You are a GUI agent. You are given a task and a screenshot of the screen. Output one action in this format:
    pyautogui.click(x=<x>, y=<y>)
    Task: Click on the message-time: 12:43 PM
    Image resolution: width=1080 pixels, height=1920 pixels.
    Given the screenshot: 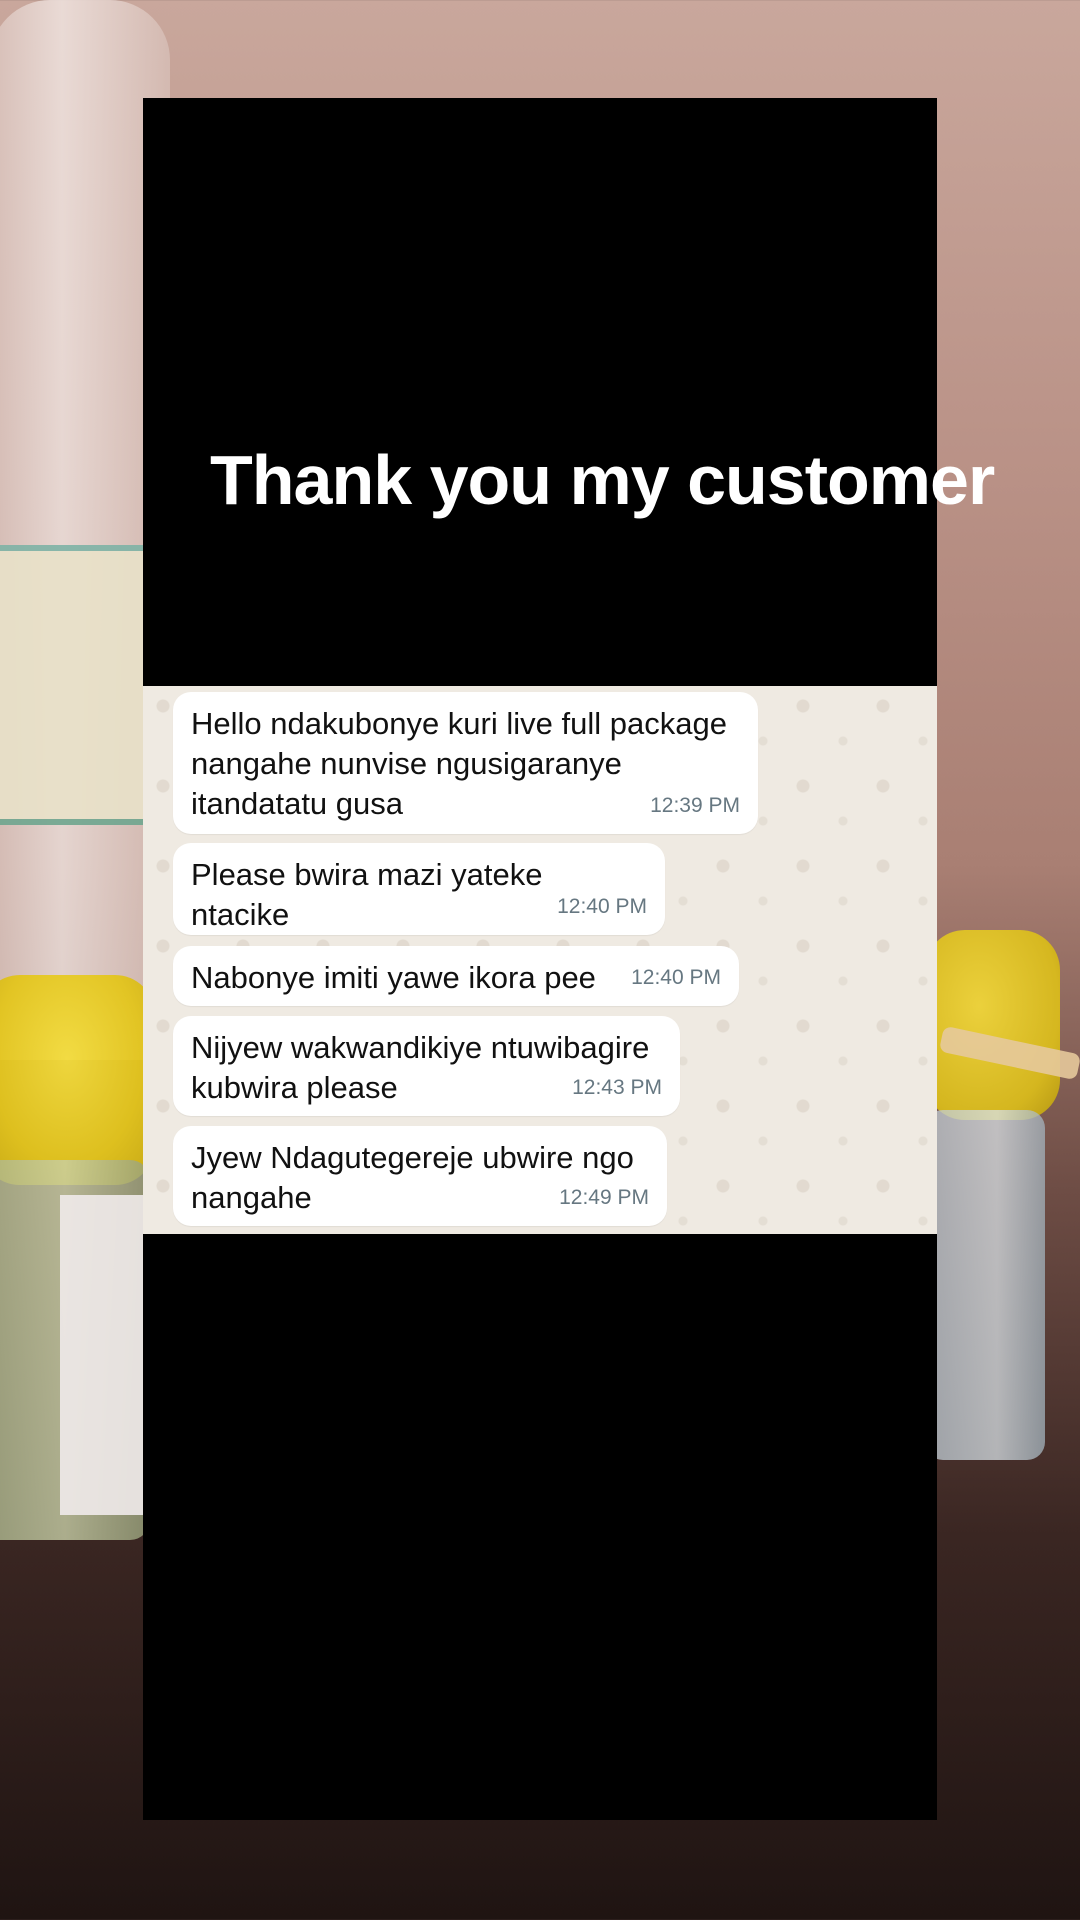 What is the action you would take?
    pyautogui.click(x=617, y=1087)
    